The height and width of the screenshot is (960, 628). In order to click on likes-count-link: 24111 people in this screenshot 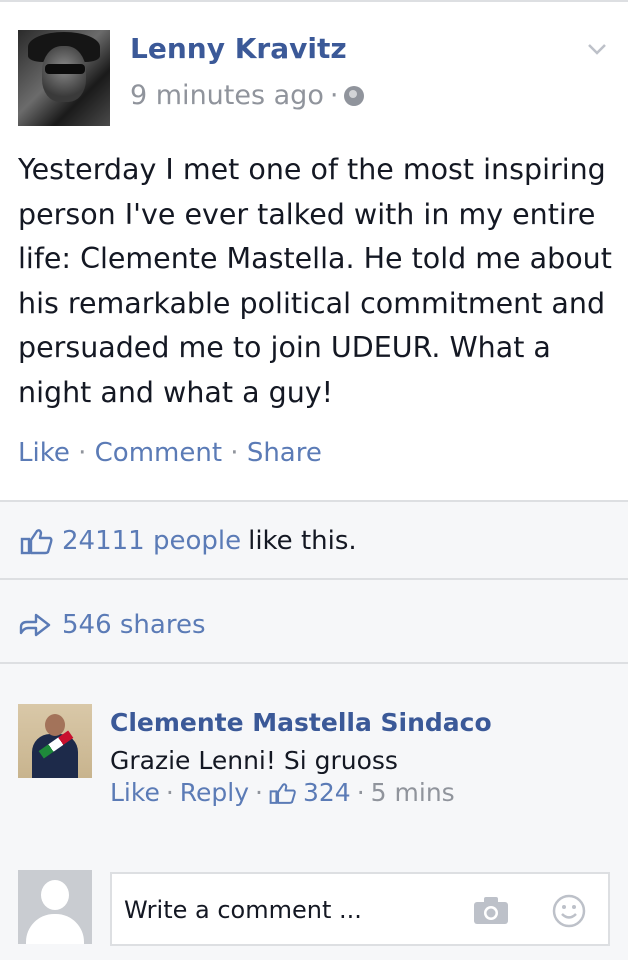, I will do `click(151, 541)`.